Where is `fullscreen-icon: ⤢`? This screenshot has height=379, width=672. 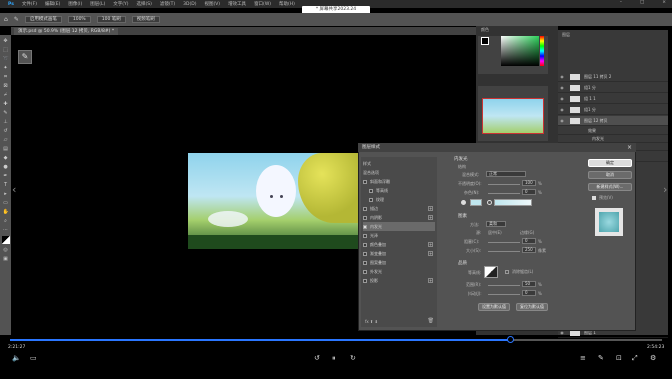
fullscreen-icon: ⤢ is located at coordinates (635, 358).